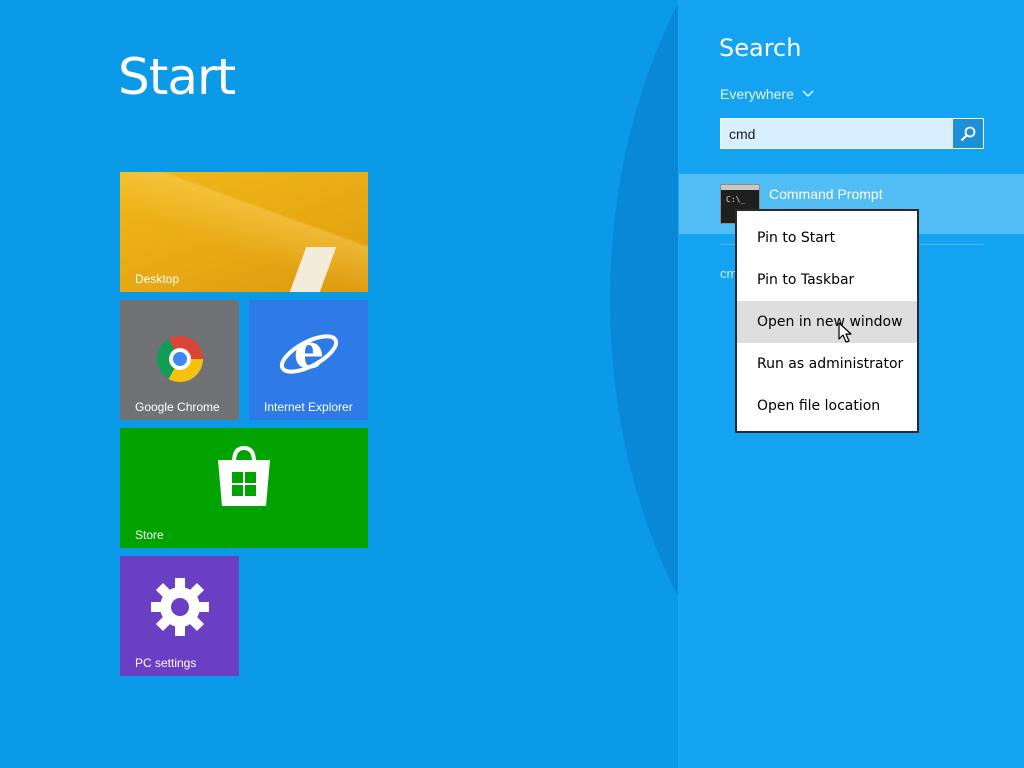  I want to click on menu-item-pin-to-taskbar: Pin to Taskbar, so click(827, 280).